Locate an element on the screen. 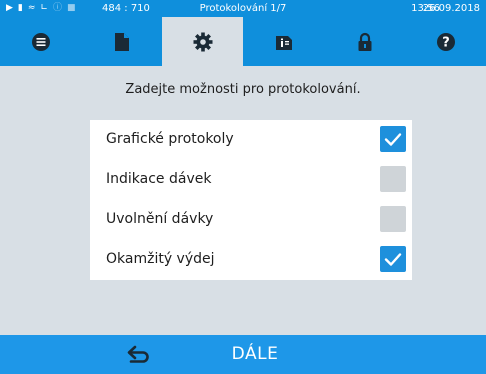 This screenshot has width=486, height=374. instruction-text: Zadejte možnosti pro protokolování. is located at coordinates (243, 89).